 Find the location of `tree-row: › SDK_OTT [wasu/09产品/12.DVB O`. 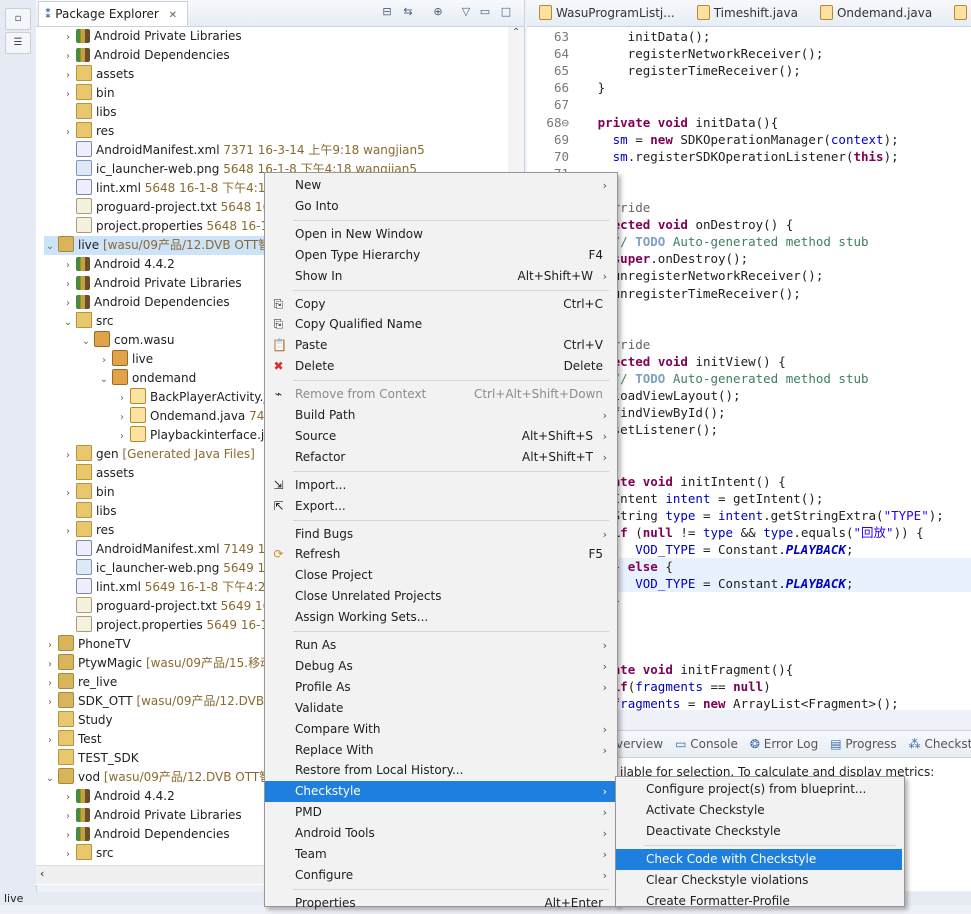

tree-row: › SDK_OTT [wasu/09产品/12.DVB O is located at coordinates (160, 701).